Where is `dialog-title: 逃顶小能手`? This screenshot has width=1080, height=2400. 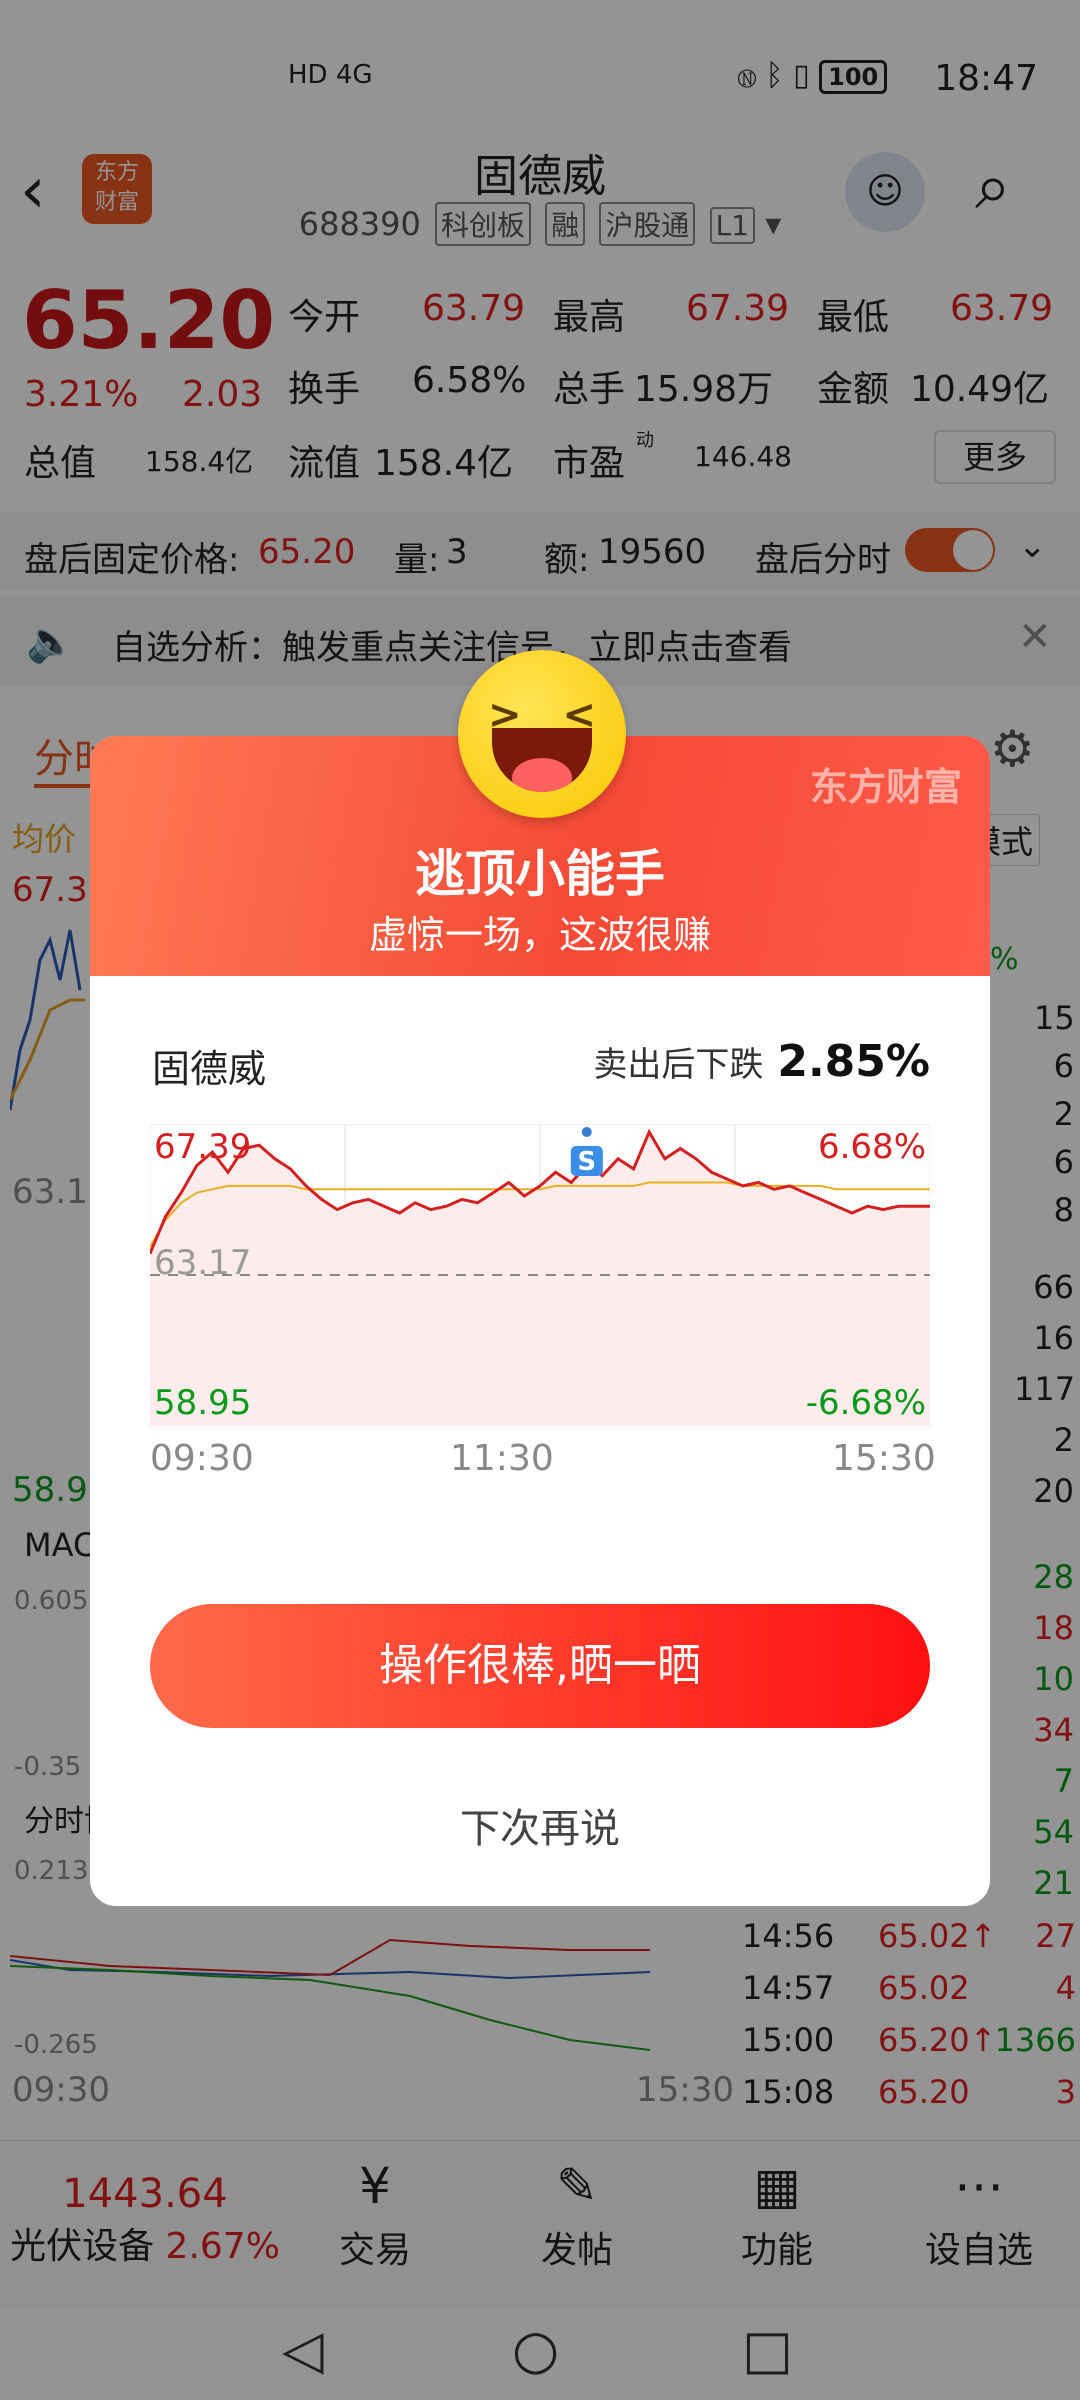 dialog-title: 逃顶小能手 is located at coordinates (540, 874).